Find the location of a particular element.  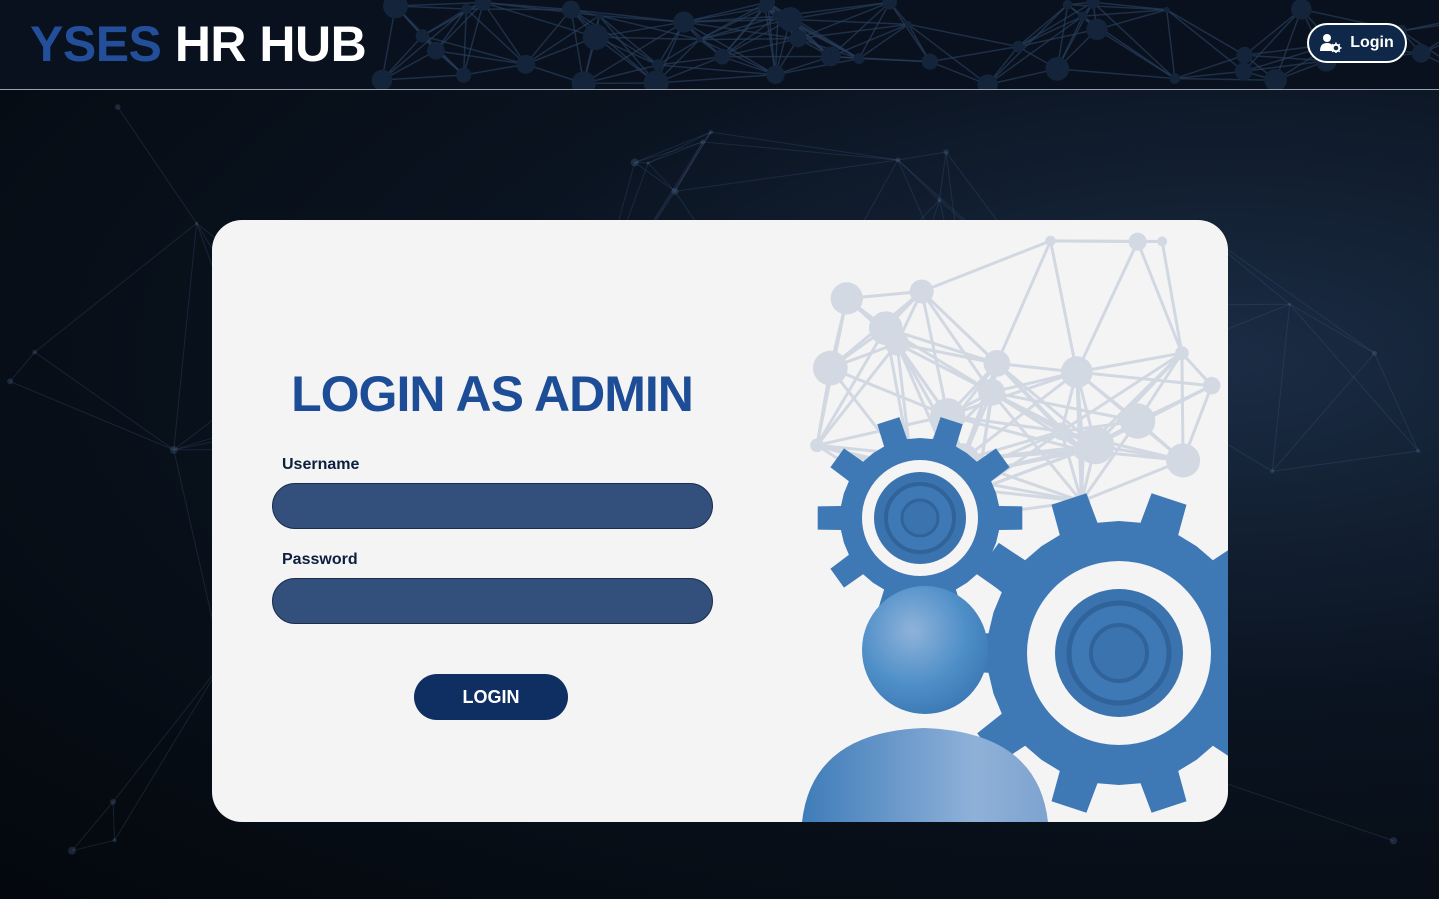

login-submit-button: LOGIN is located at coordinates (491, 697).